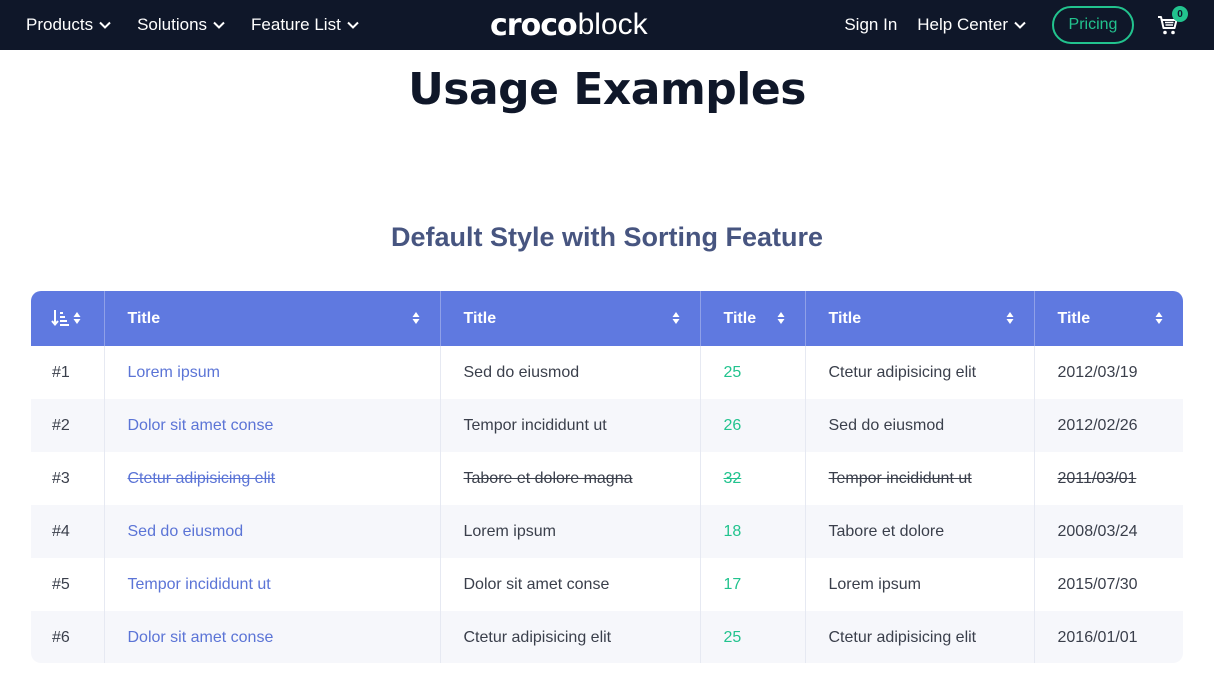 This screenshot has height=700, width=1214. What do you see at coordinates (569, 584) in the screenshot?
I see `cell-text: Dolor sit amet conse` at bounding box center [569, 584].